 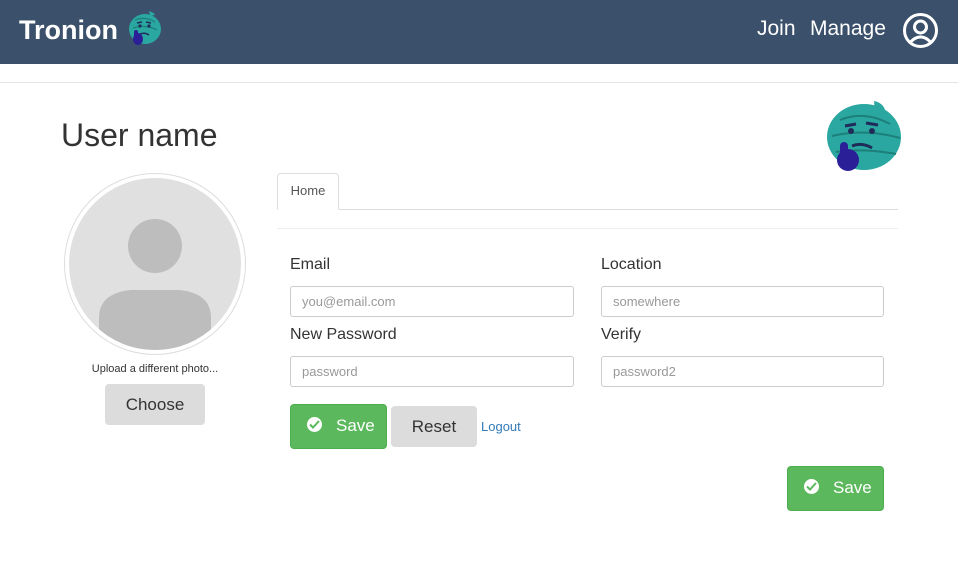 What do you see at coordinates (68, 30) in the screenshot?
I see `brand-name: Tronion` at bounding box center [68, 30].